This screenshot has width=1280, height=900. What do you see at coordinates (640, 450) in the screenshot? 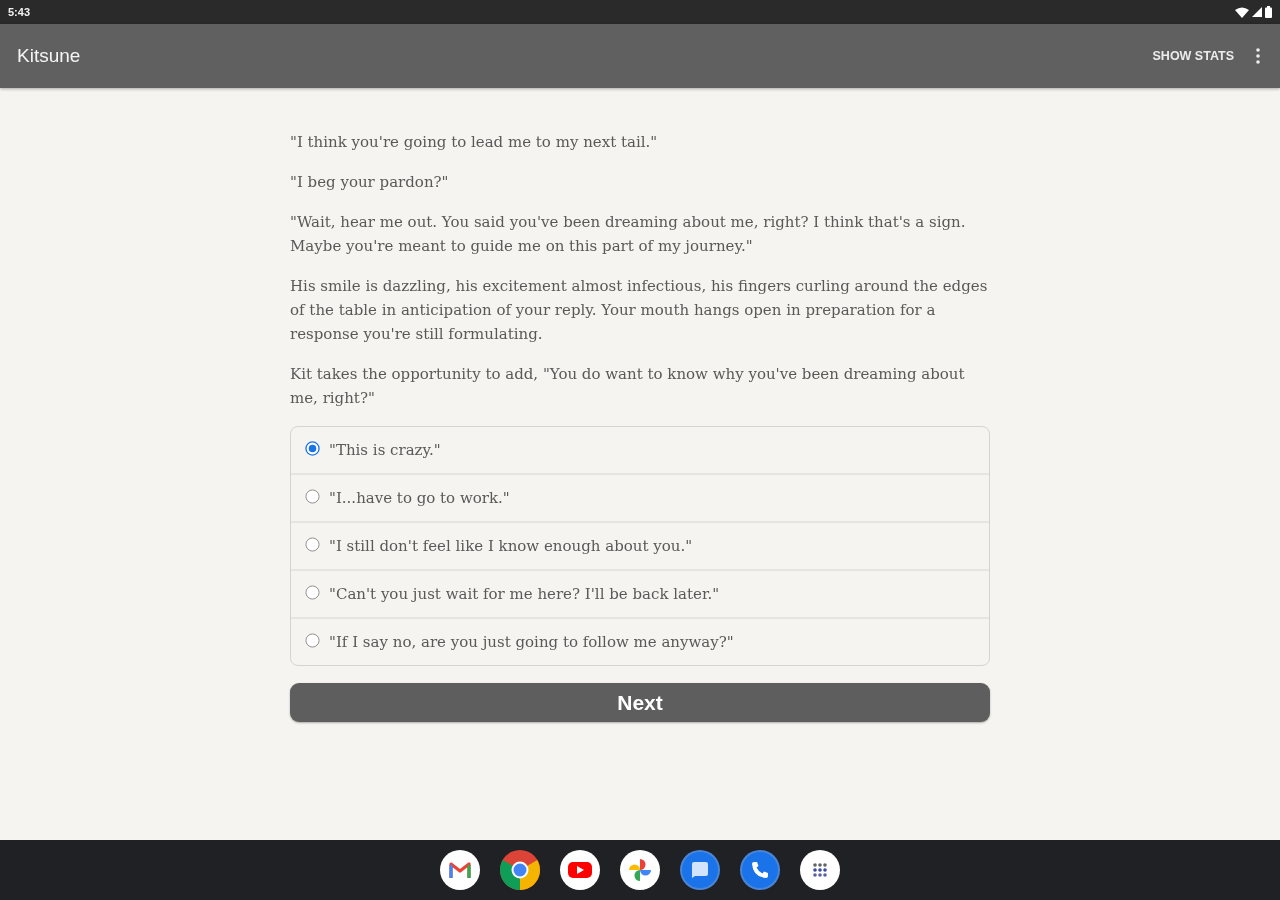
I see `choice-option: "This is crazy."` at bounding box center [640, 450].